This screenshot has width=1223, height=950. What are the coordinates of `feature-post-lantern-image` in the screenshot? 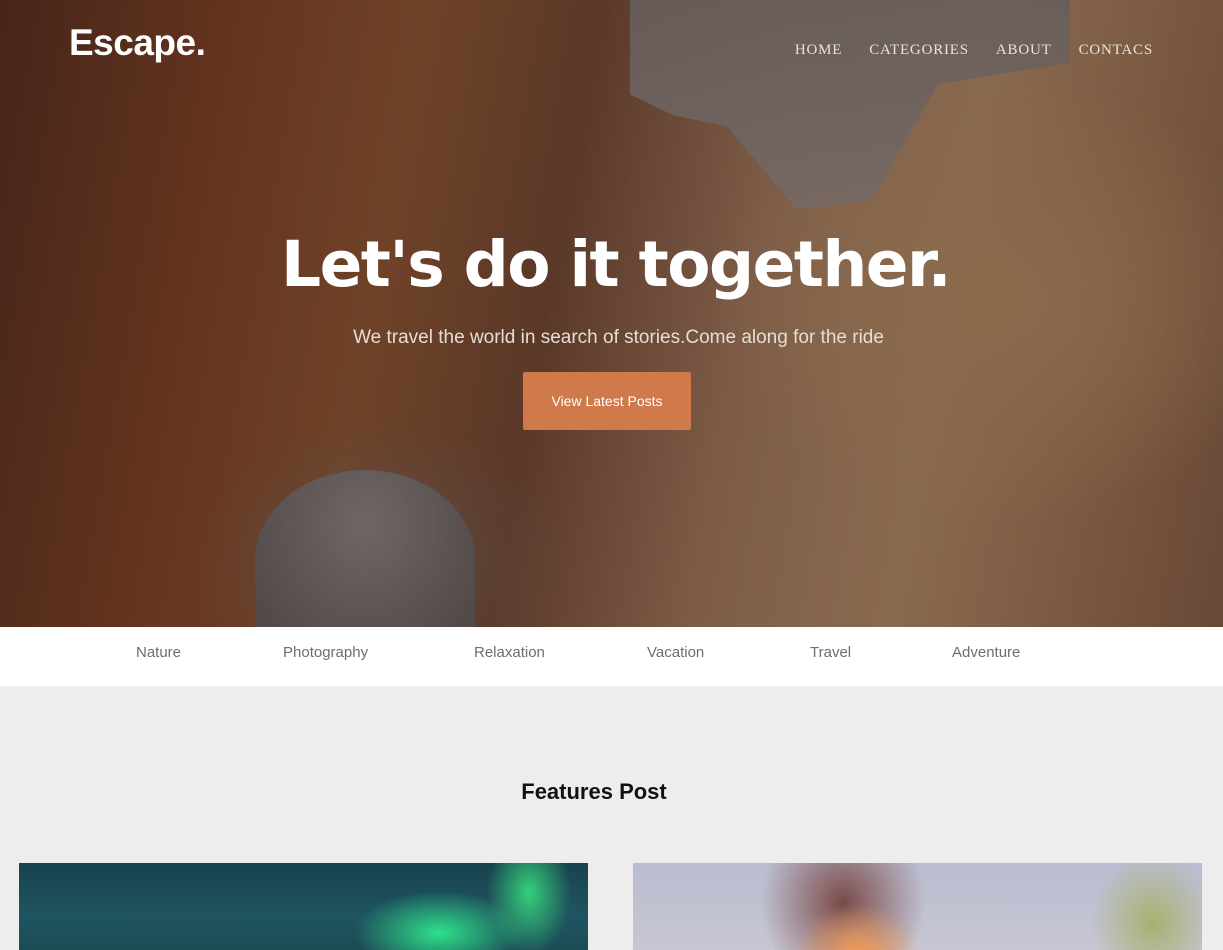 It's located at (917, 906).